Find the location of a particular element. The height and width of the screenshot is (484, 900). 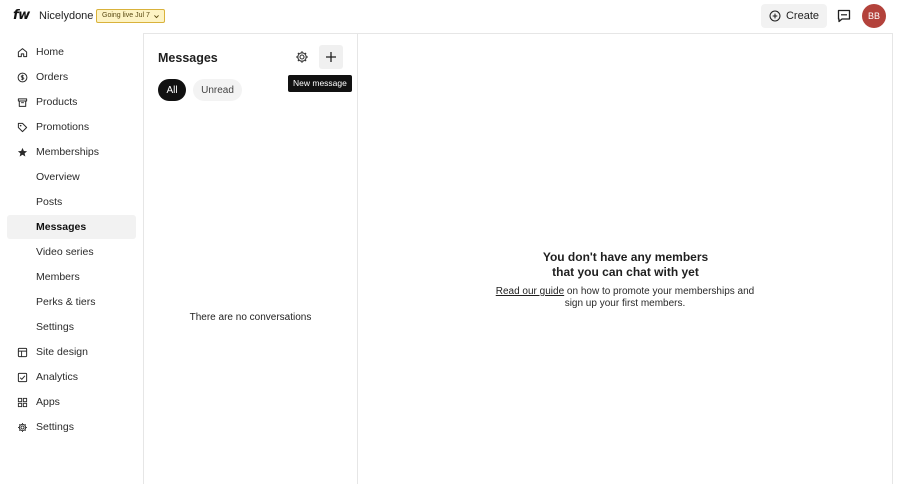

tag-icon is located at coordinates (22, 127).